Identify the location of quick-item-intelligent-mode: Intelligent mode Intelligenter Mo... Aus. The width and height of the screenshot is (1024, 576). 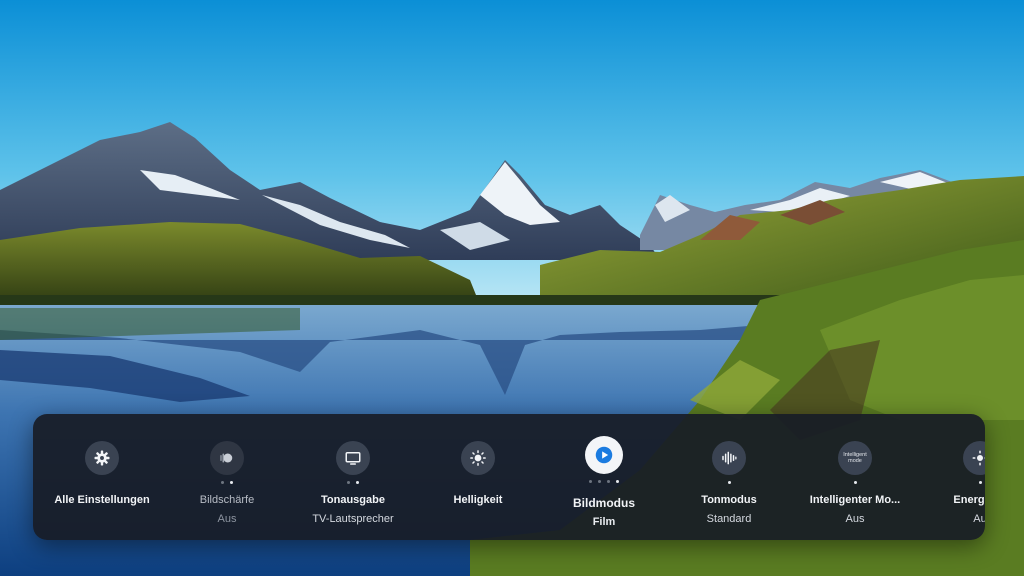
(855, 477).